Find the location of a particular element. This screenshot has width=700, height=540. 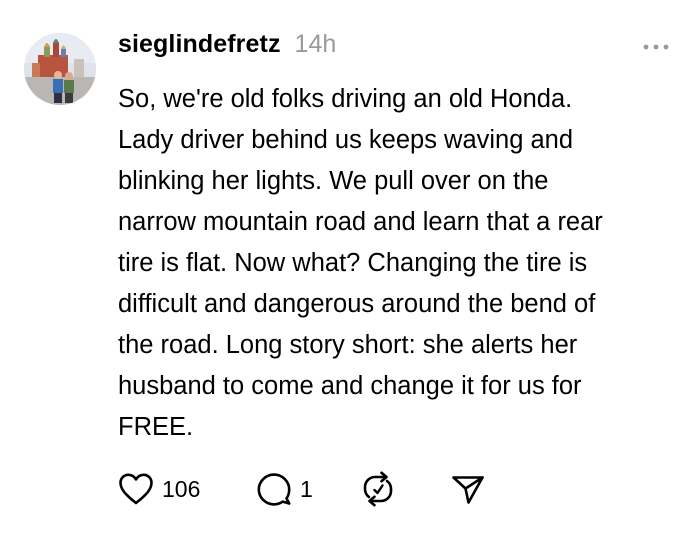

send-icon is located at coordinates (468, 490).